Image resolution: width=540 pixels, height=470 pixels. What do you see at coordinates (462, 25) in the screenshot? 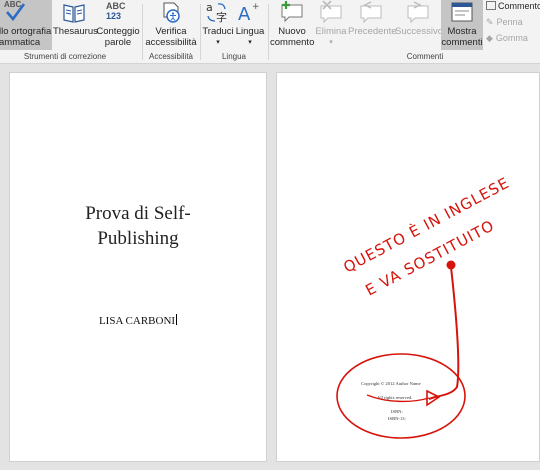
I see `show-comments-button: Mostra commenti` at bounding box center [462, 25].